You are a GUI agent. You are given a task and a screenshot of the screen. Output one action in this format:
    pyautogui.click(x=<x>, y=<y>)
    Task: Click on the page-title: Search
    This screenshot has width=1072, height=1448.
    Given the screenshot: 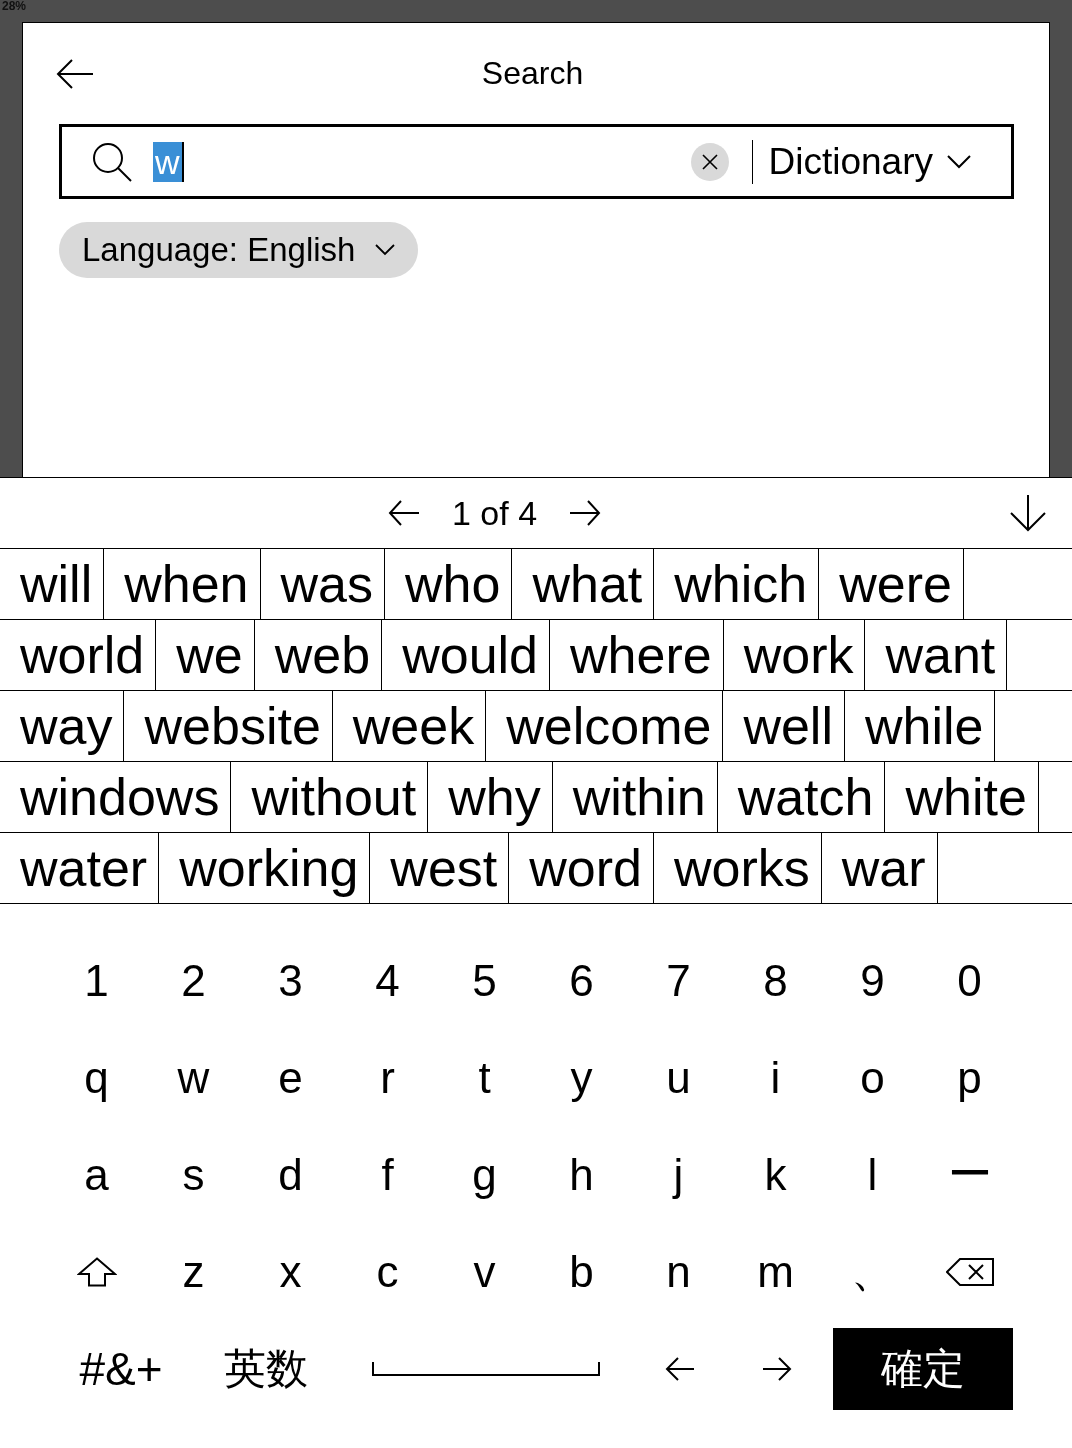 What is the action you would take?
    pyautogui.click(x=532, y=73)
    